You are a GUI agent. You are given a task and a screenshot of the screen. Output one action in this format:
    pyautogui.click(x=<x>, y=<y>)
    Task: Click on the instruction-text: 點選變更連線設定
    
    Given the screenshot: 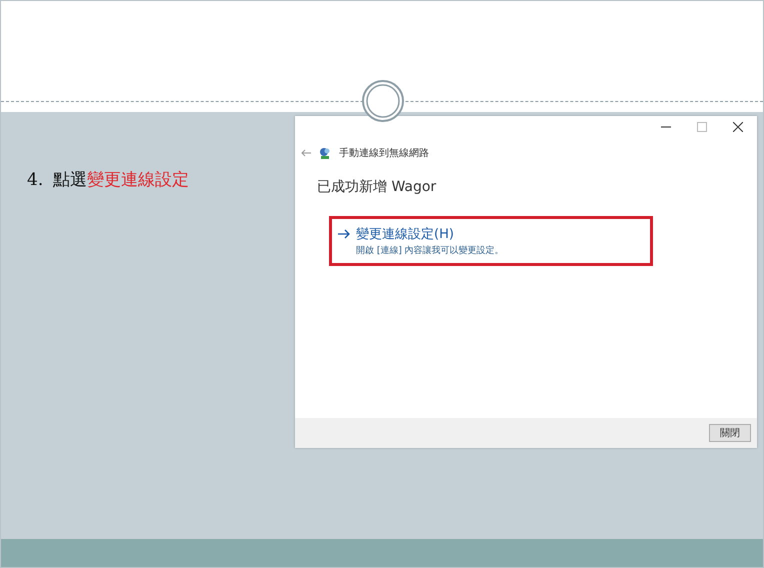 What is the action you would take?
    pyautogui.click(x=121, y=180)
    